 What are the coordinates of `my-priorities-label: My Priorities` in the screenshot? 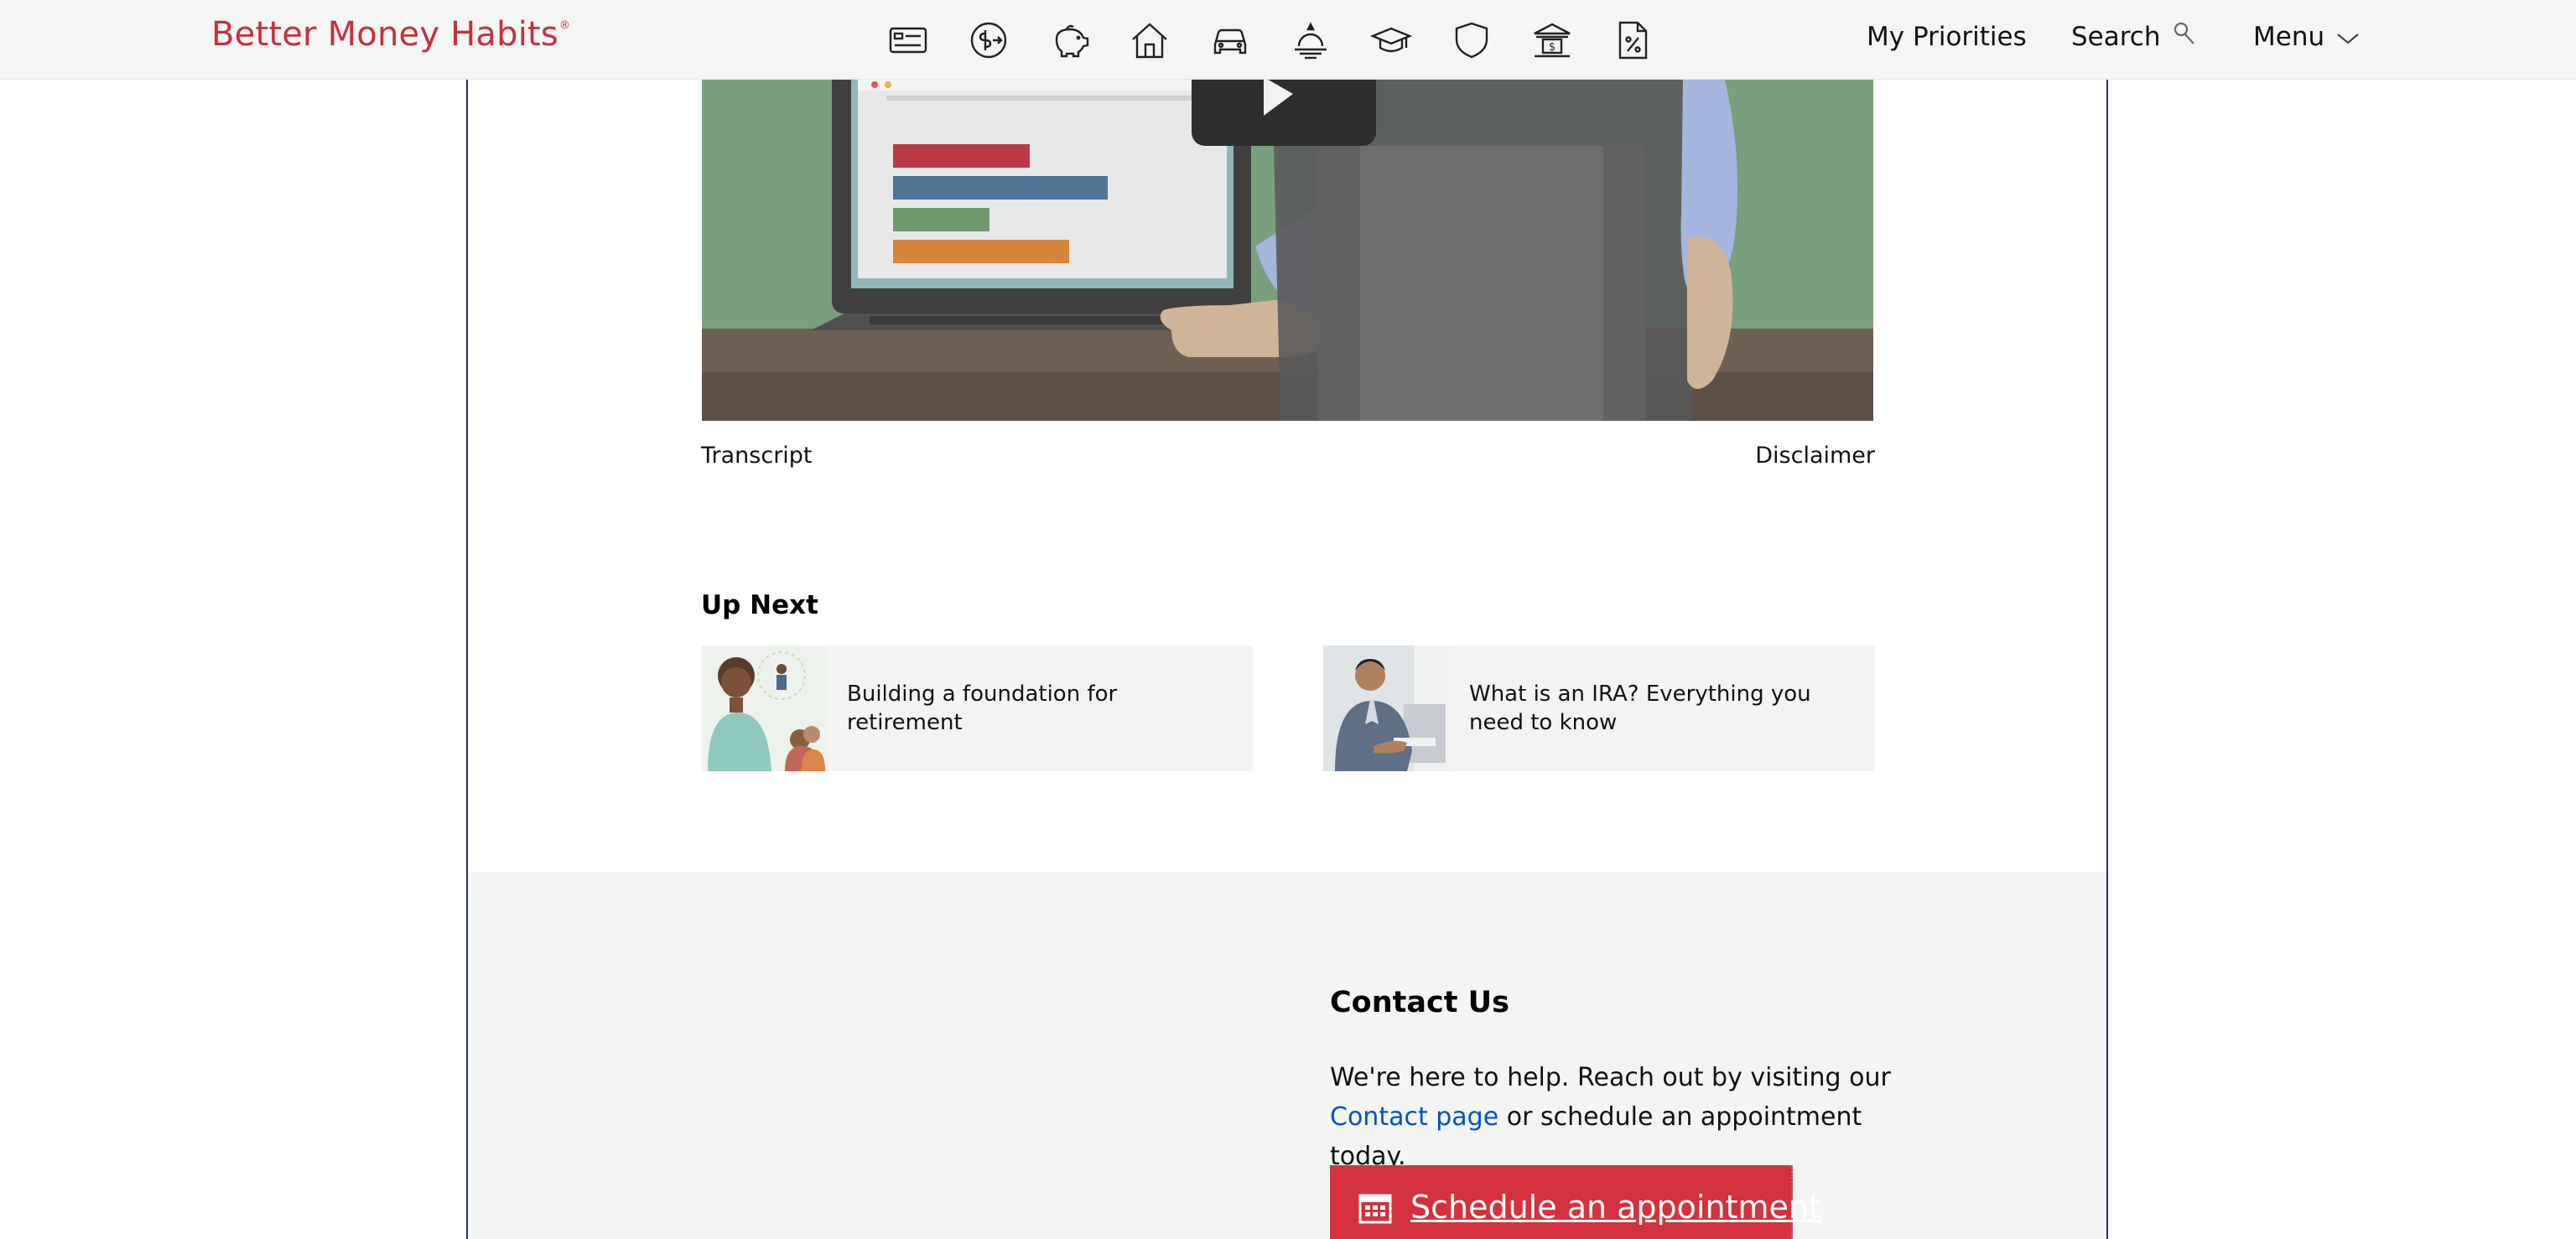 It's located at (1947, 37).